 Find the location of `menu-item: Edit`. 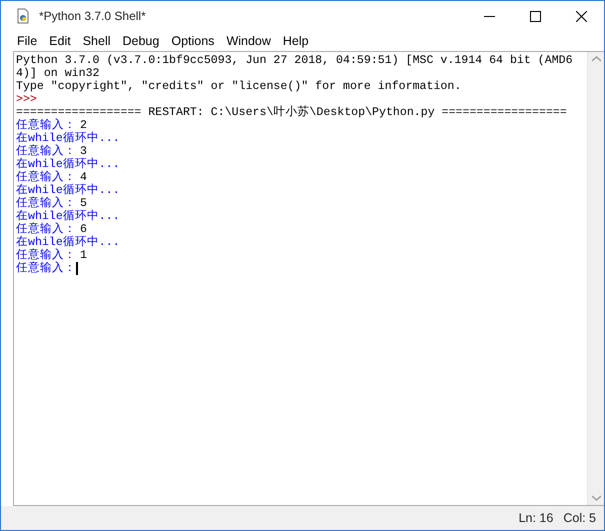

menu-item: Edit is located at coordinates (60, 41).